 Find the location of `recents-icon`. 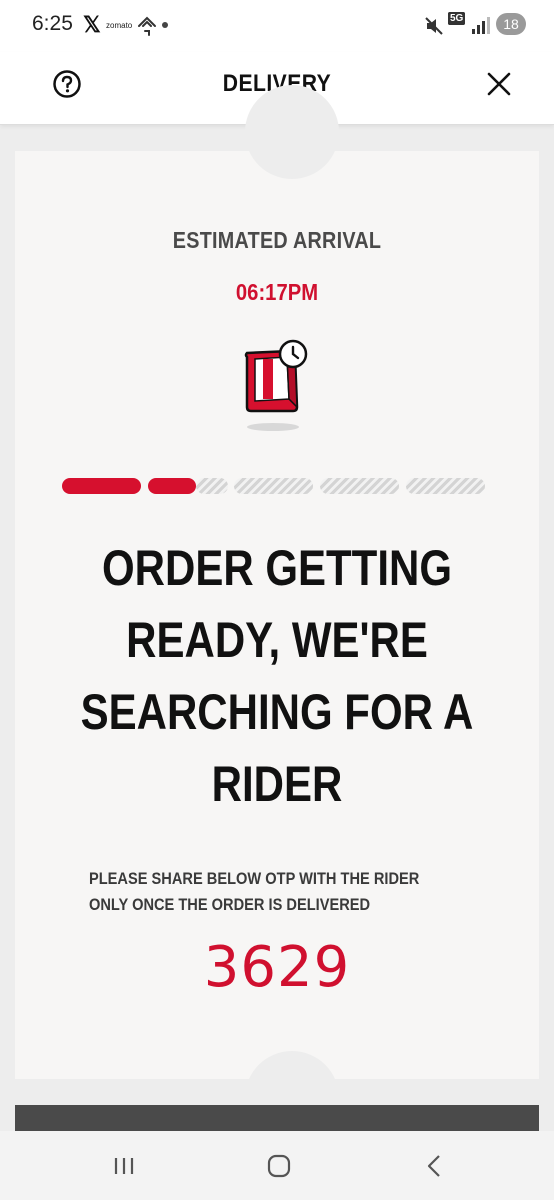

recents-icon is located at coordinates (124, 1166).